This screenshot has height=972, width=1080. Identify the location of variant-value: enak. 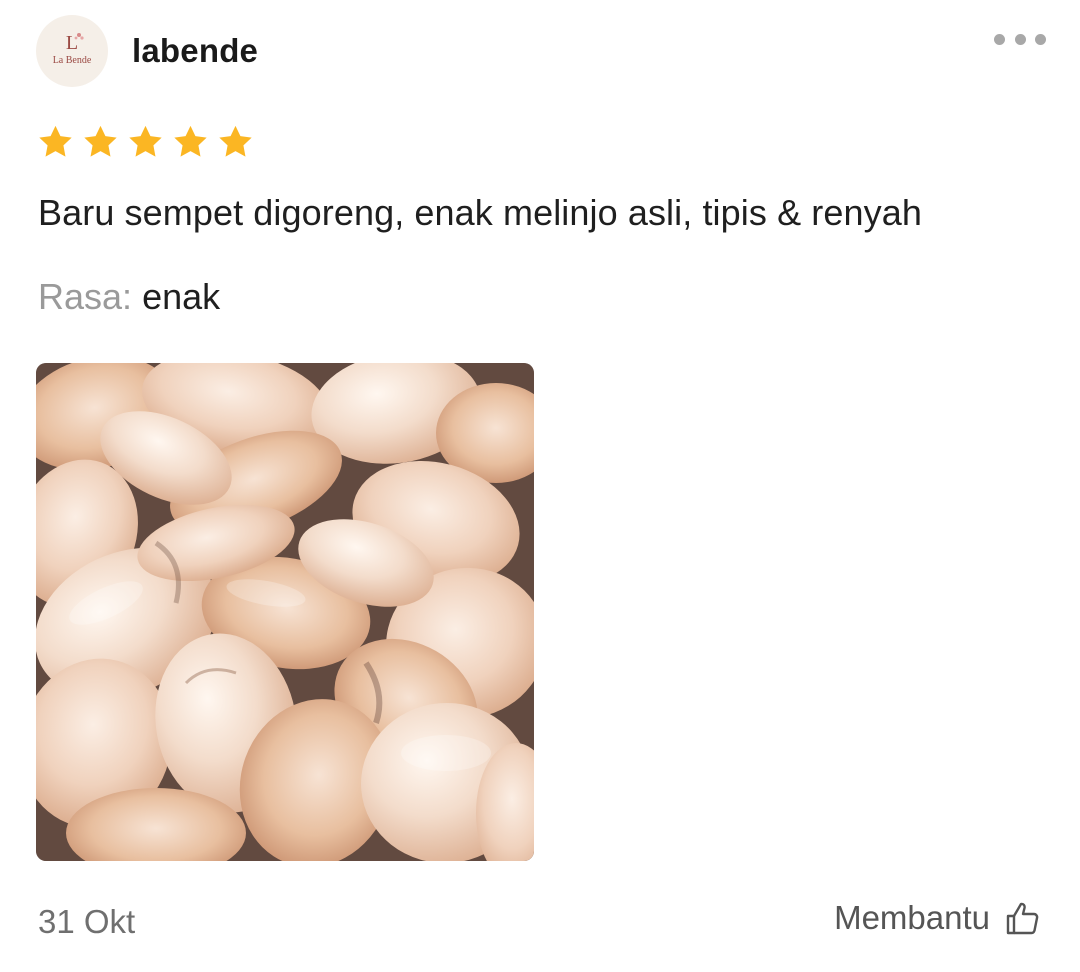
(181, 296).